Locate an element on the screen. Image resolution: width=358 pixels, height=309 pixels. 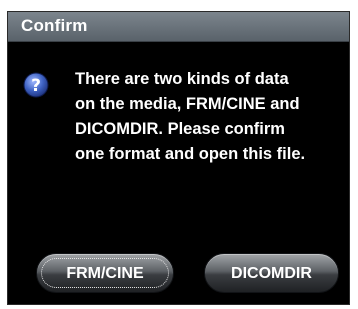
dicomdir-button-label: DICOMDIR is located at coordinates (271, 273).